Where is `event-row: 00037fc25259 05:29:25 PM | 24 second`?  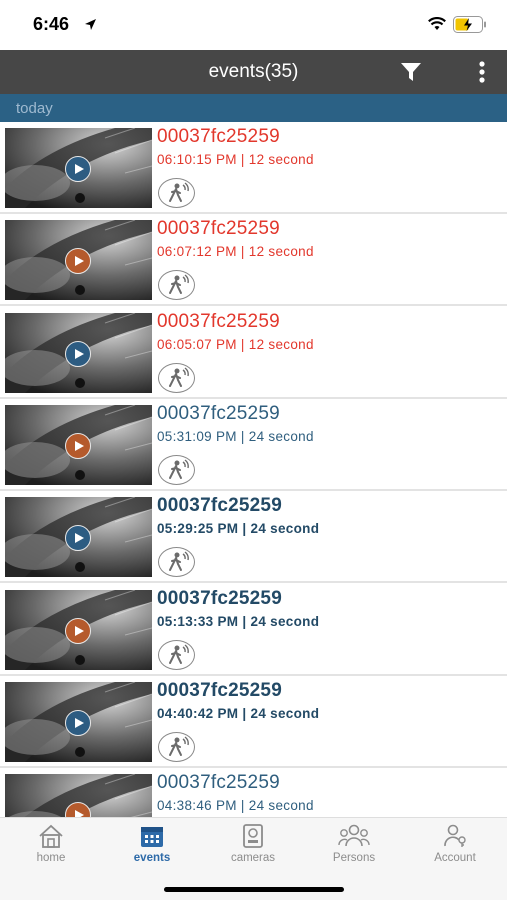
event-row: 00037fc25259 05:29:25 PM | 24 second is located at coordinates (253, 538).